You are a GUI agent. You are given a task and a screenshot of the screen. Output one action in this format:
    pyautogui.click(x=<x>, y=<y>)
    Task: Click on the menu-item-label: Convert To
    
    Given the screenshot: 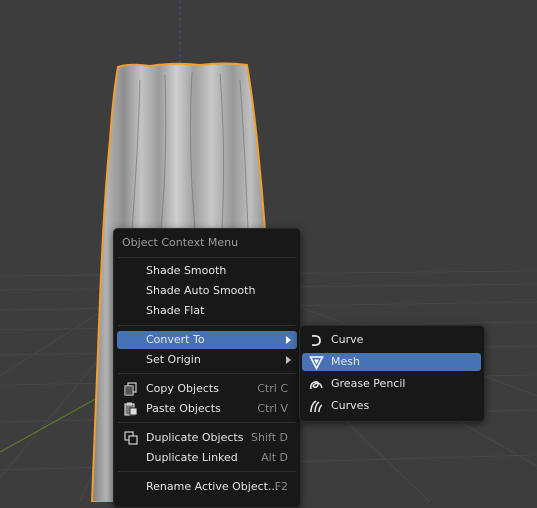 What is the action you would take?
    pyautogui.click(x=175, y=339)
    